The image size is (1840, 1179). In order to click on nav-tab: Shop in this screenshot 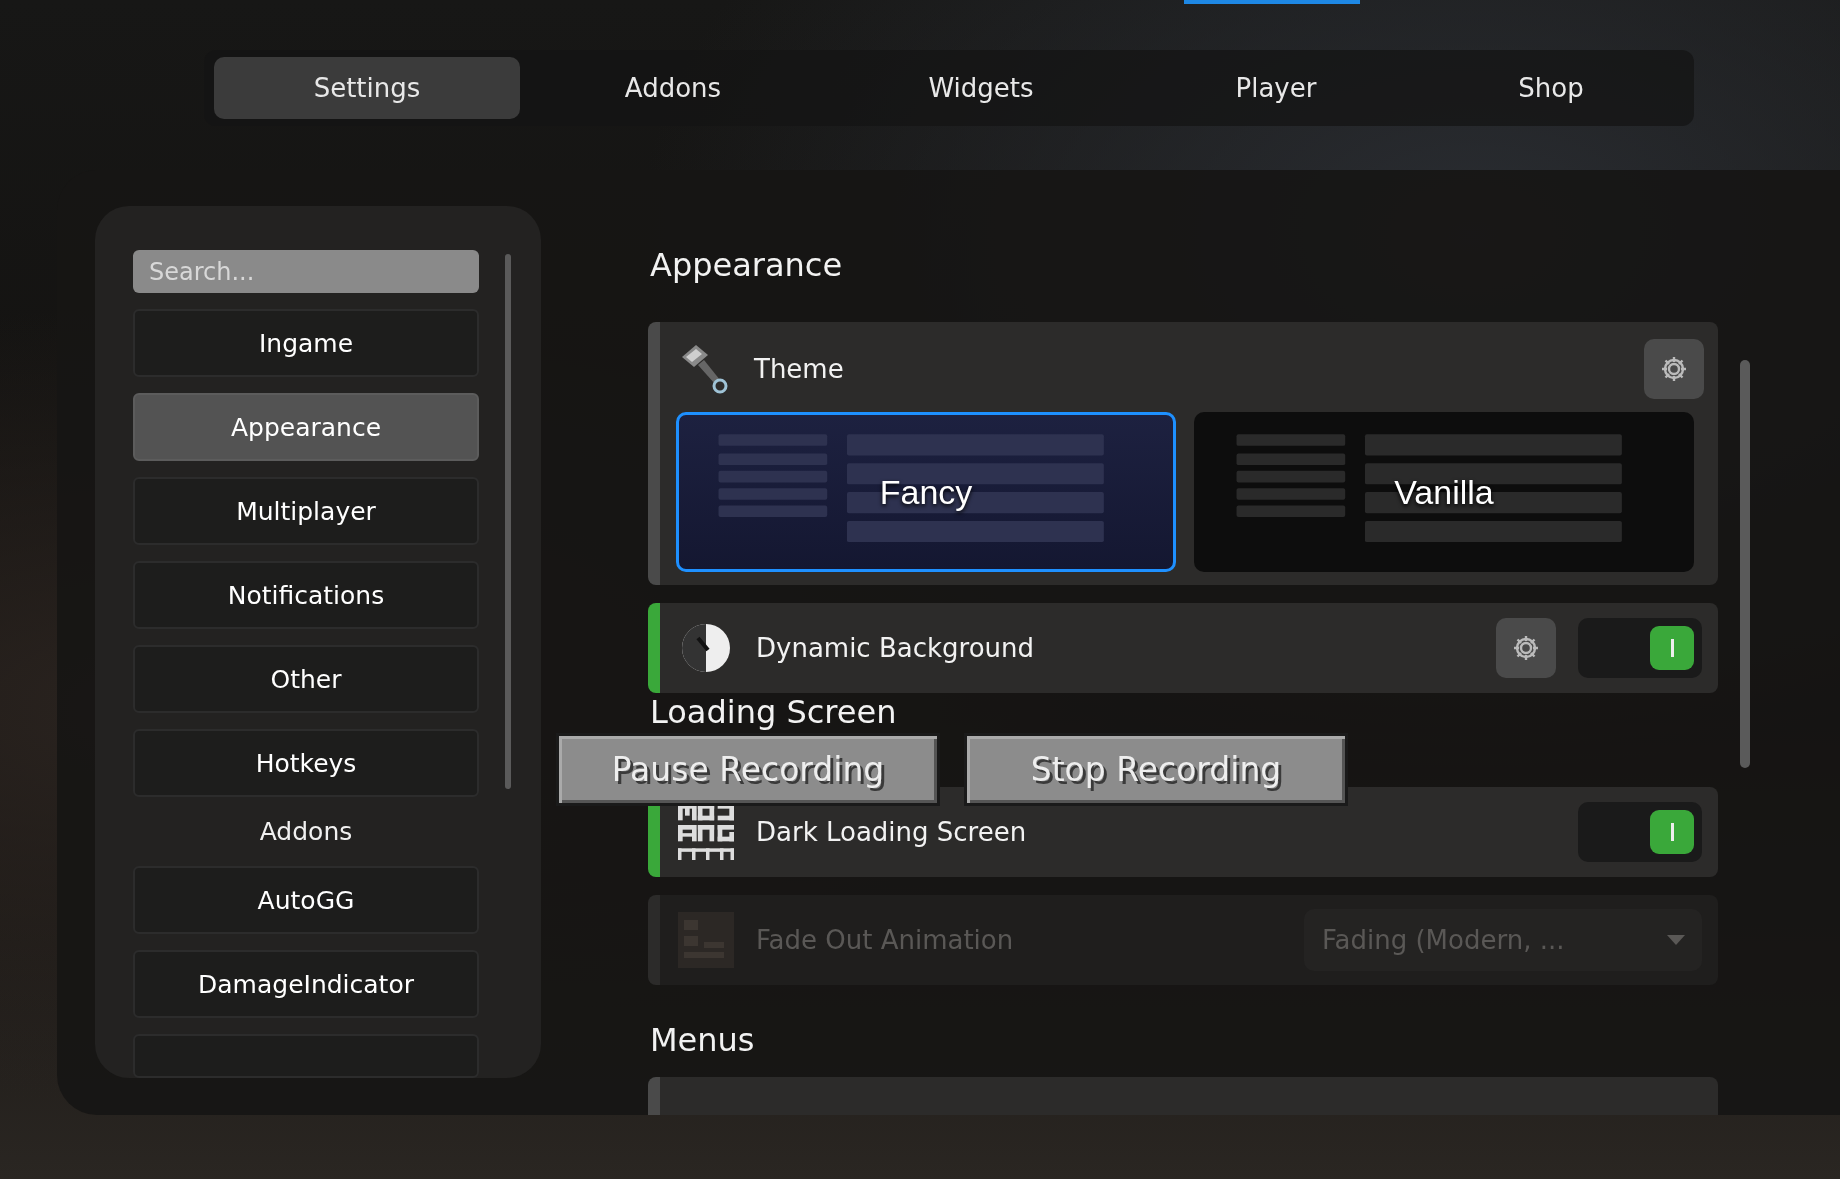, I will do `click(1551, 88)`.